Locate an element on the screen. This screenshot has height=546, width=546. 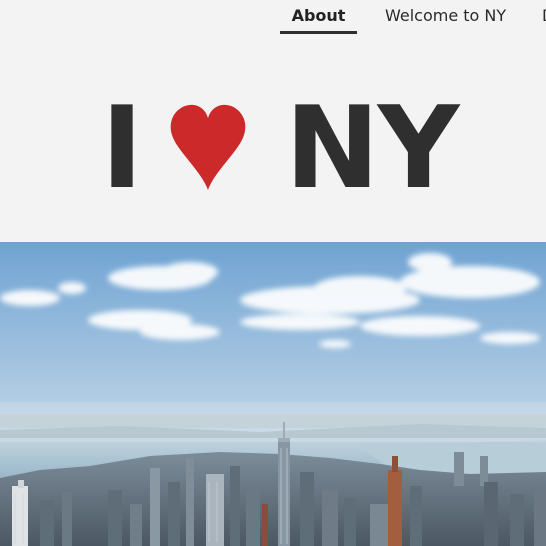
nav-item-about: About is located at coordinates (318, 17).